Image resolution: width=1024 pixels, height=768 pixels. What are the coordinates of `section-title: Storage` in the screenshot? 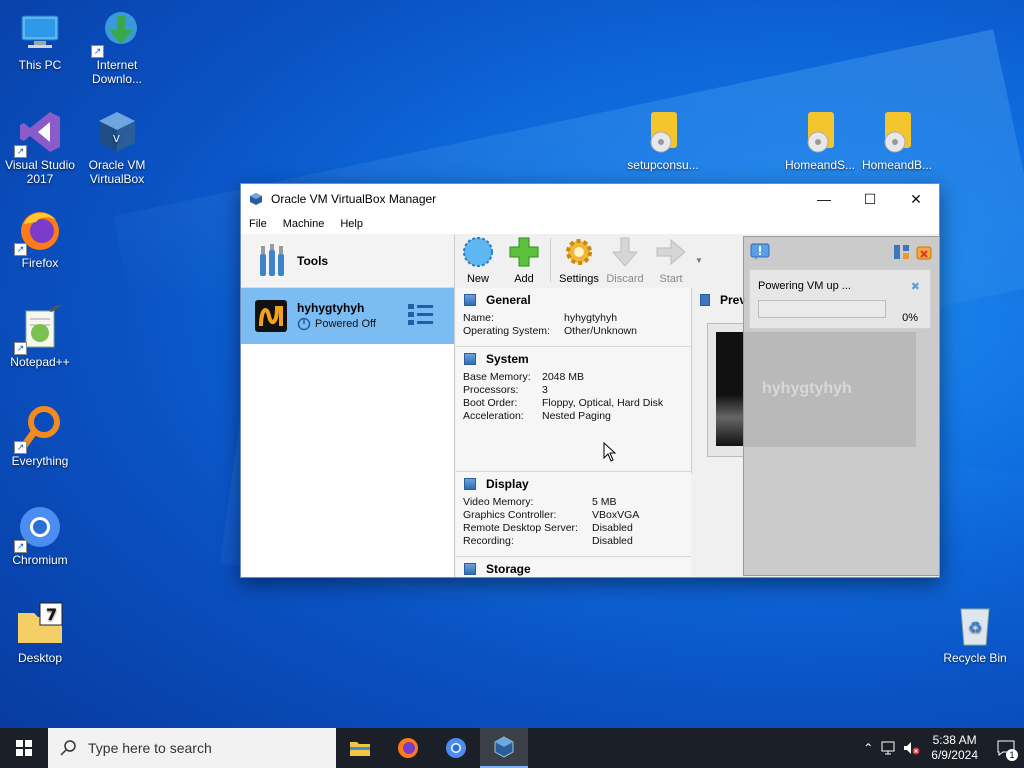 It's located at (508, 569).